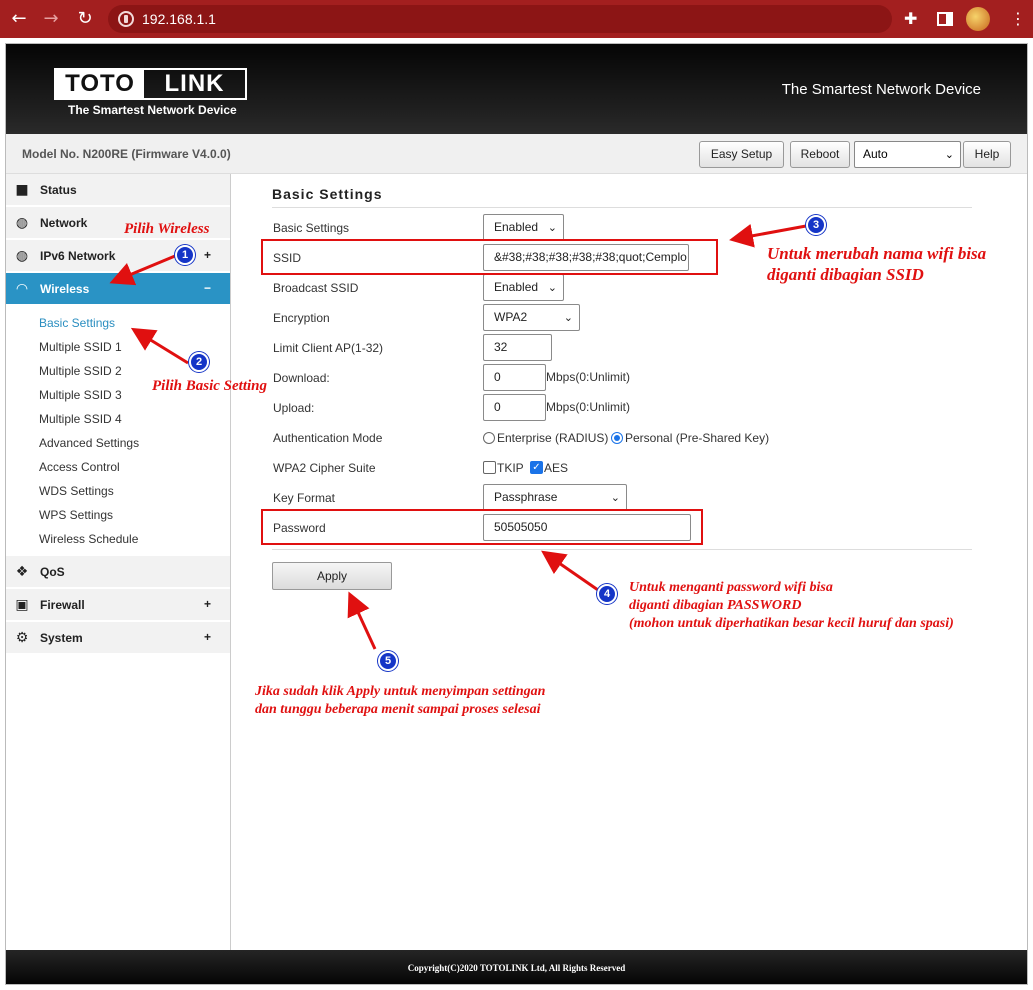 The height and width of the screenshot is (990, 1033). What do you see at coordinates (588, 407) in the screenshot?
I see `upload-unit: Mbps(0:Unlimit)` at bounding box center [588, 407].